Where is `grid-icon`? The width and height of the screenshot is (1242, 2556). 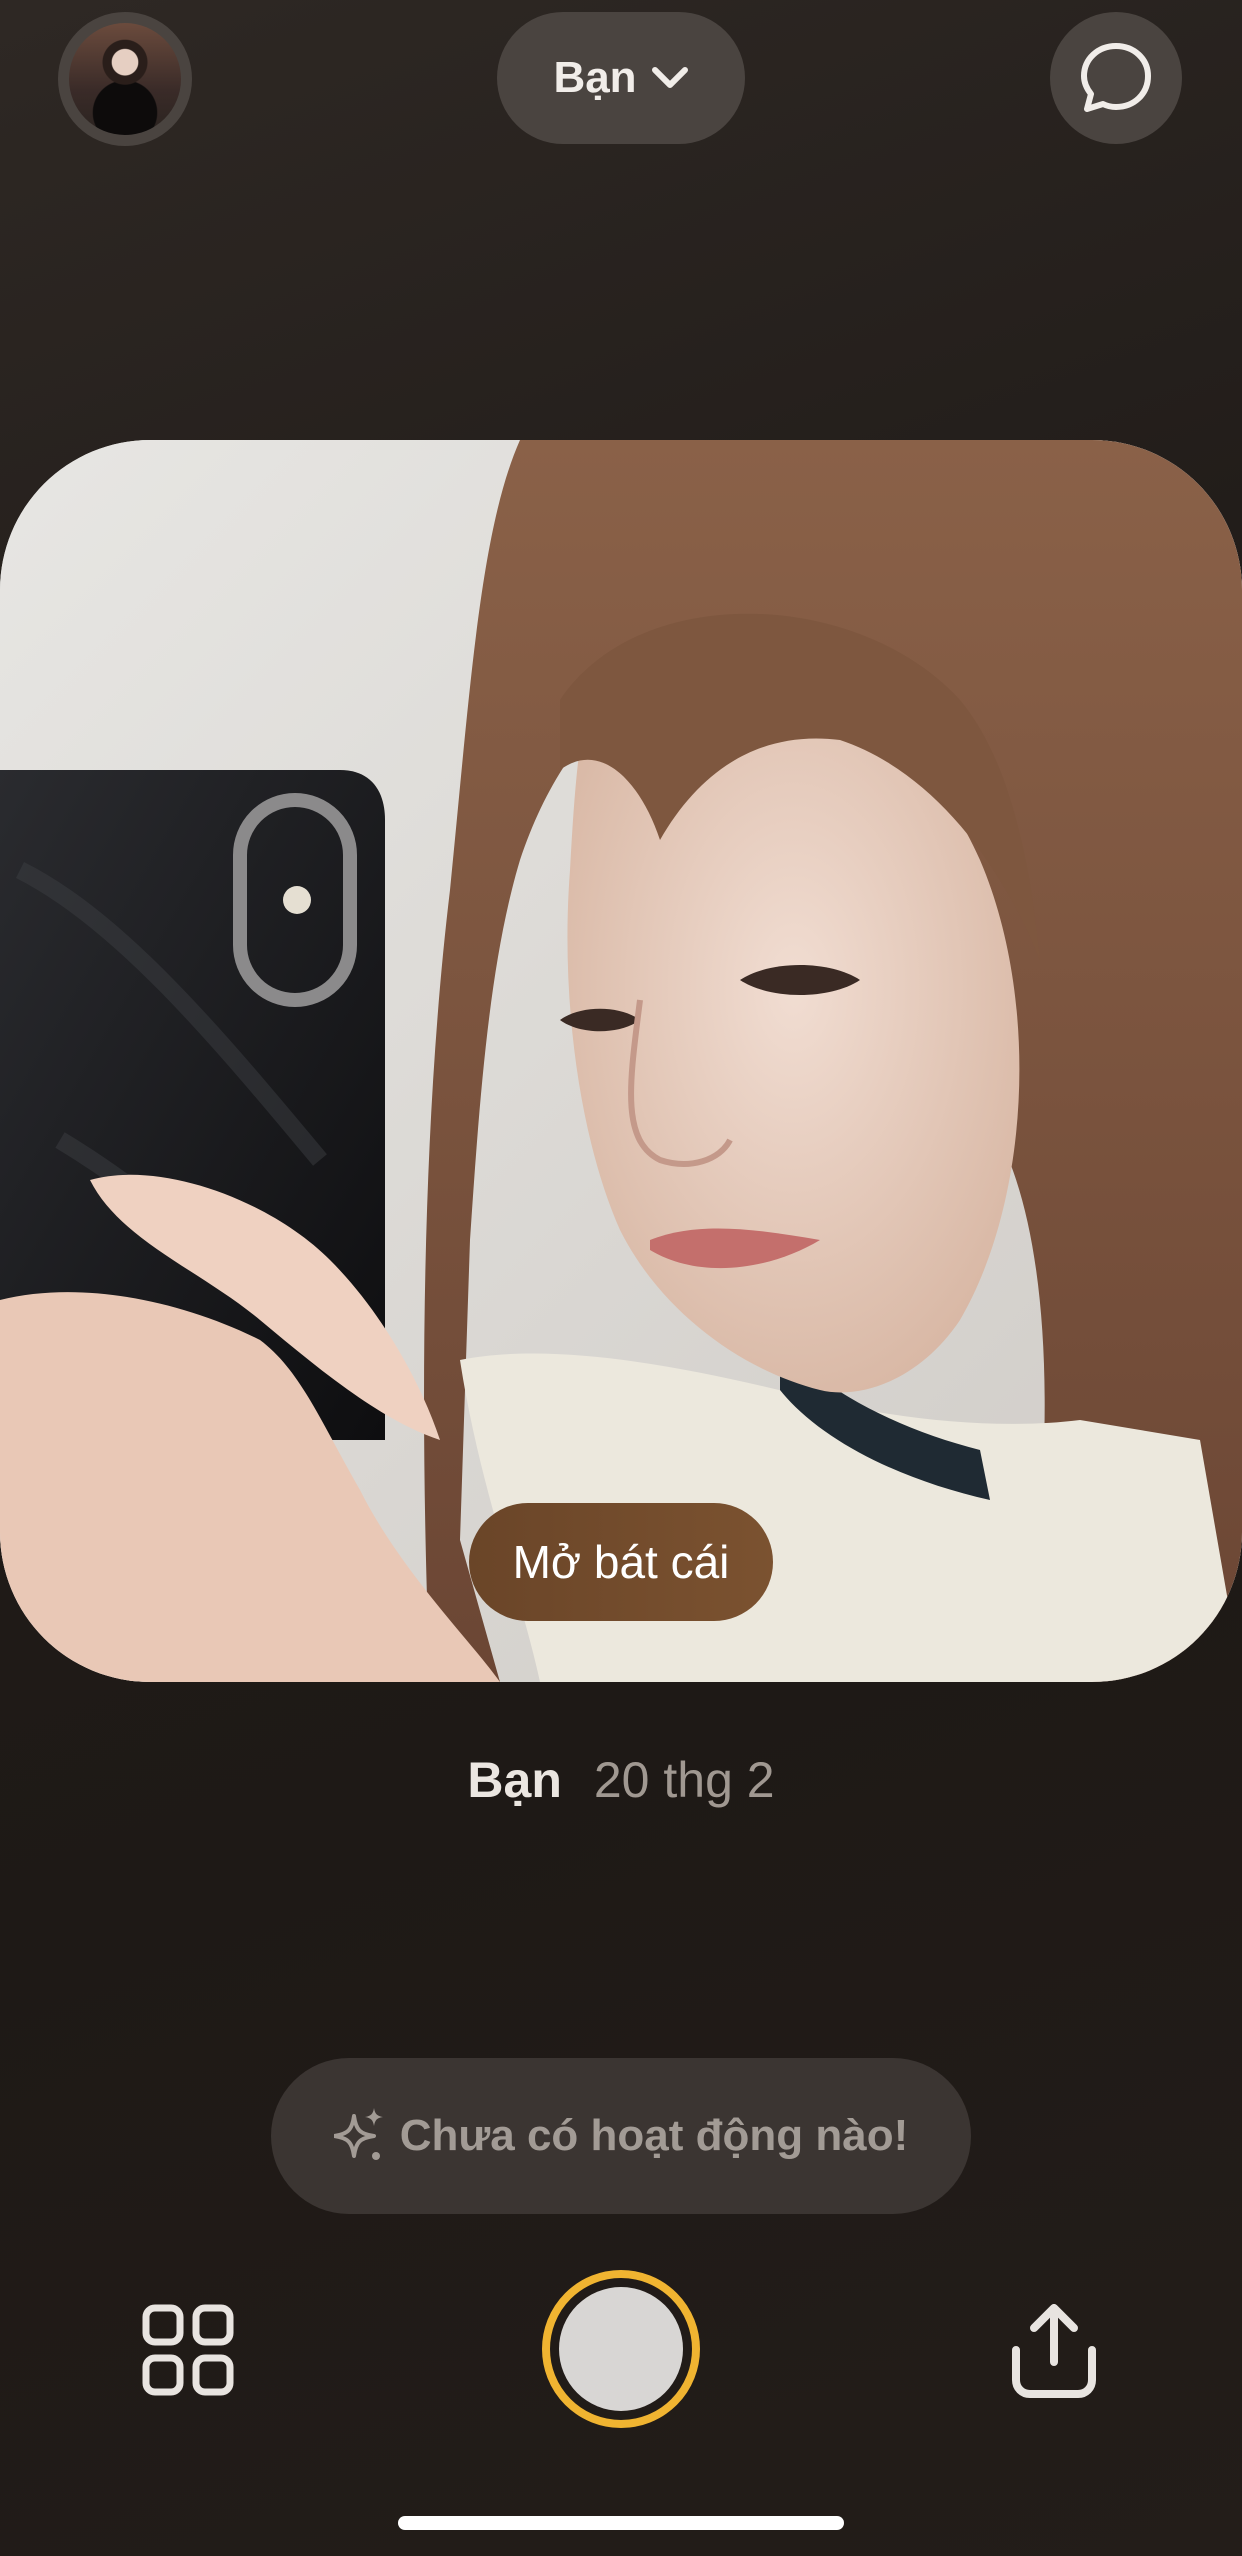 grid-icon is located at coordinates (188, 2350).